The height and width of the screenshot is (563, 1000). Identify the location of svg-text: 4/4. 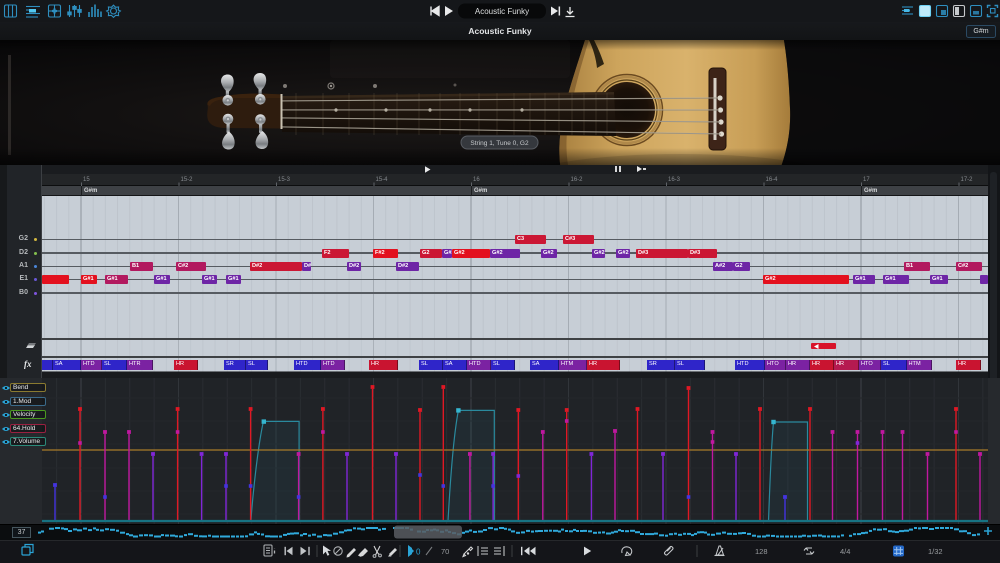
(845, 551).